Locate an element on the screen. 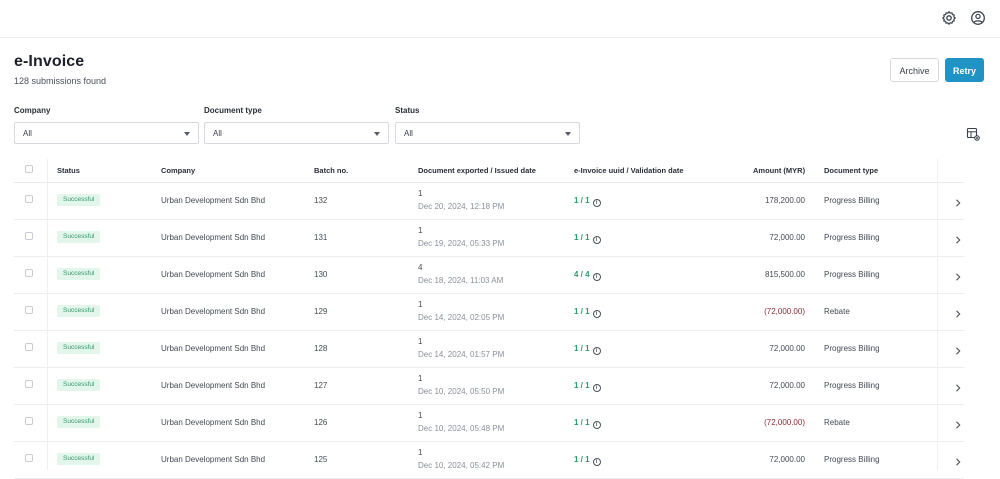 Image resolution: width=1000 pixels, height=479 pixels. company-filter-select: All is located at coordinates (106, 133).